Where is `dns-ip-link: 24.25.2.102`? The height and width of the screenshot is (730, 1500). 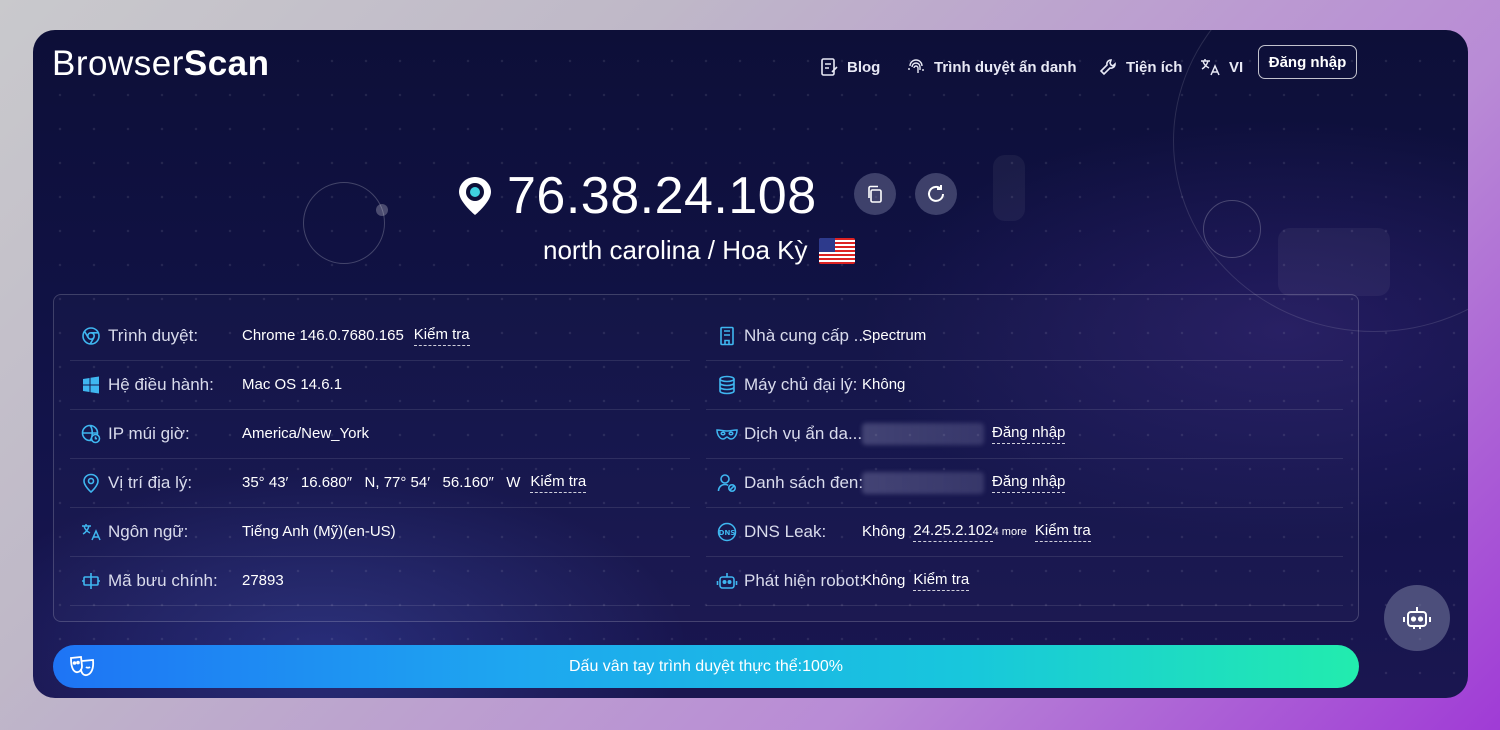
dns-ip-link: 24.25.2.102 is located at coordinates (953, 532).